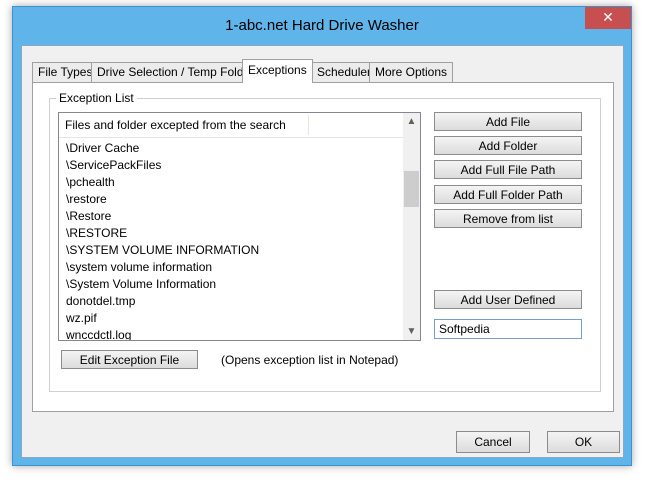  What do you see at coordinates (96, 98) in the screenshot?
I see `group-label: Exception List` at bounding box center [96, 98].